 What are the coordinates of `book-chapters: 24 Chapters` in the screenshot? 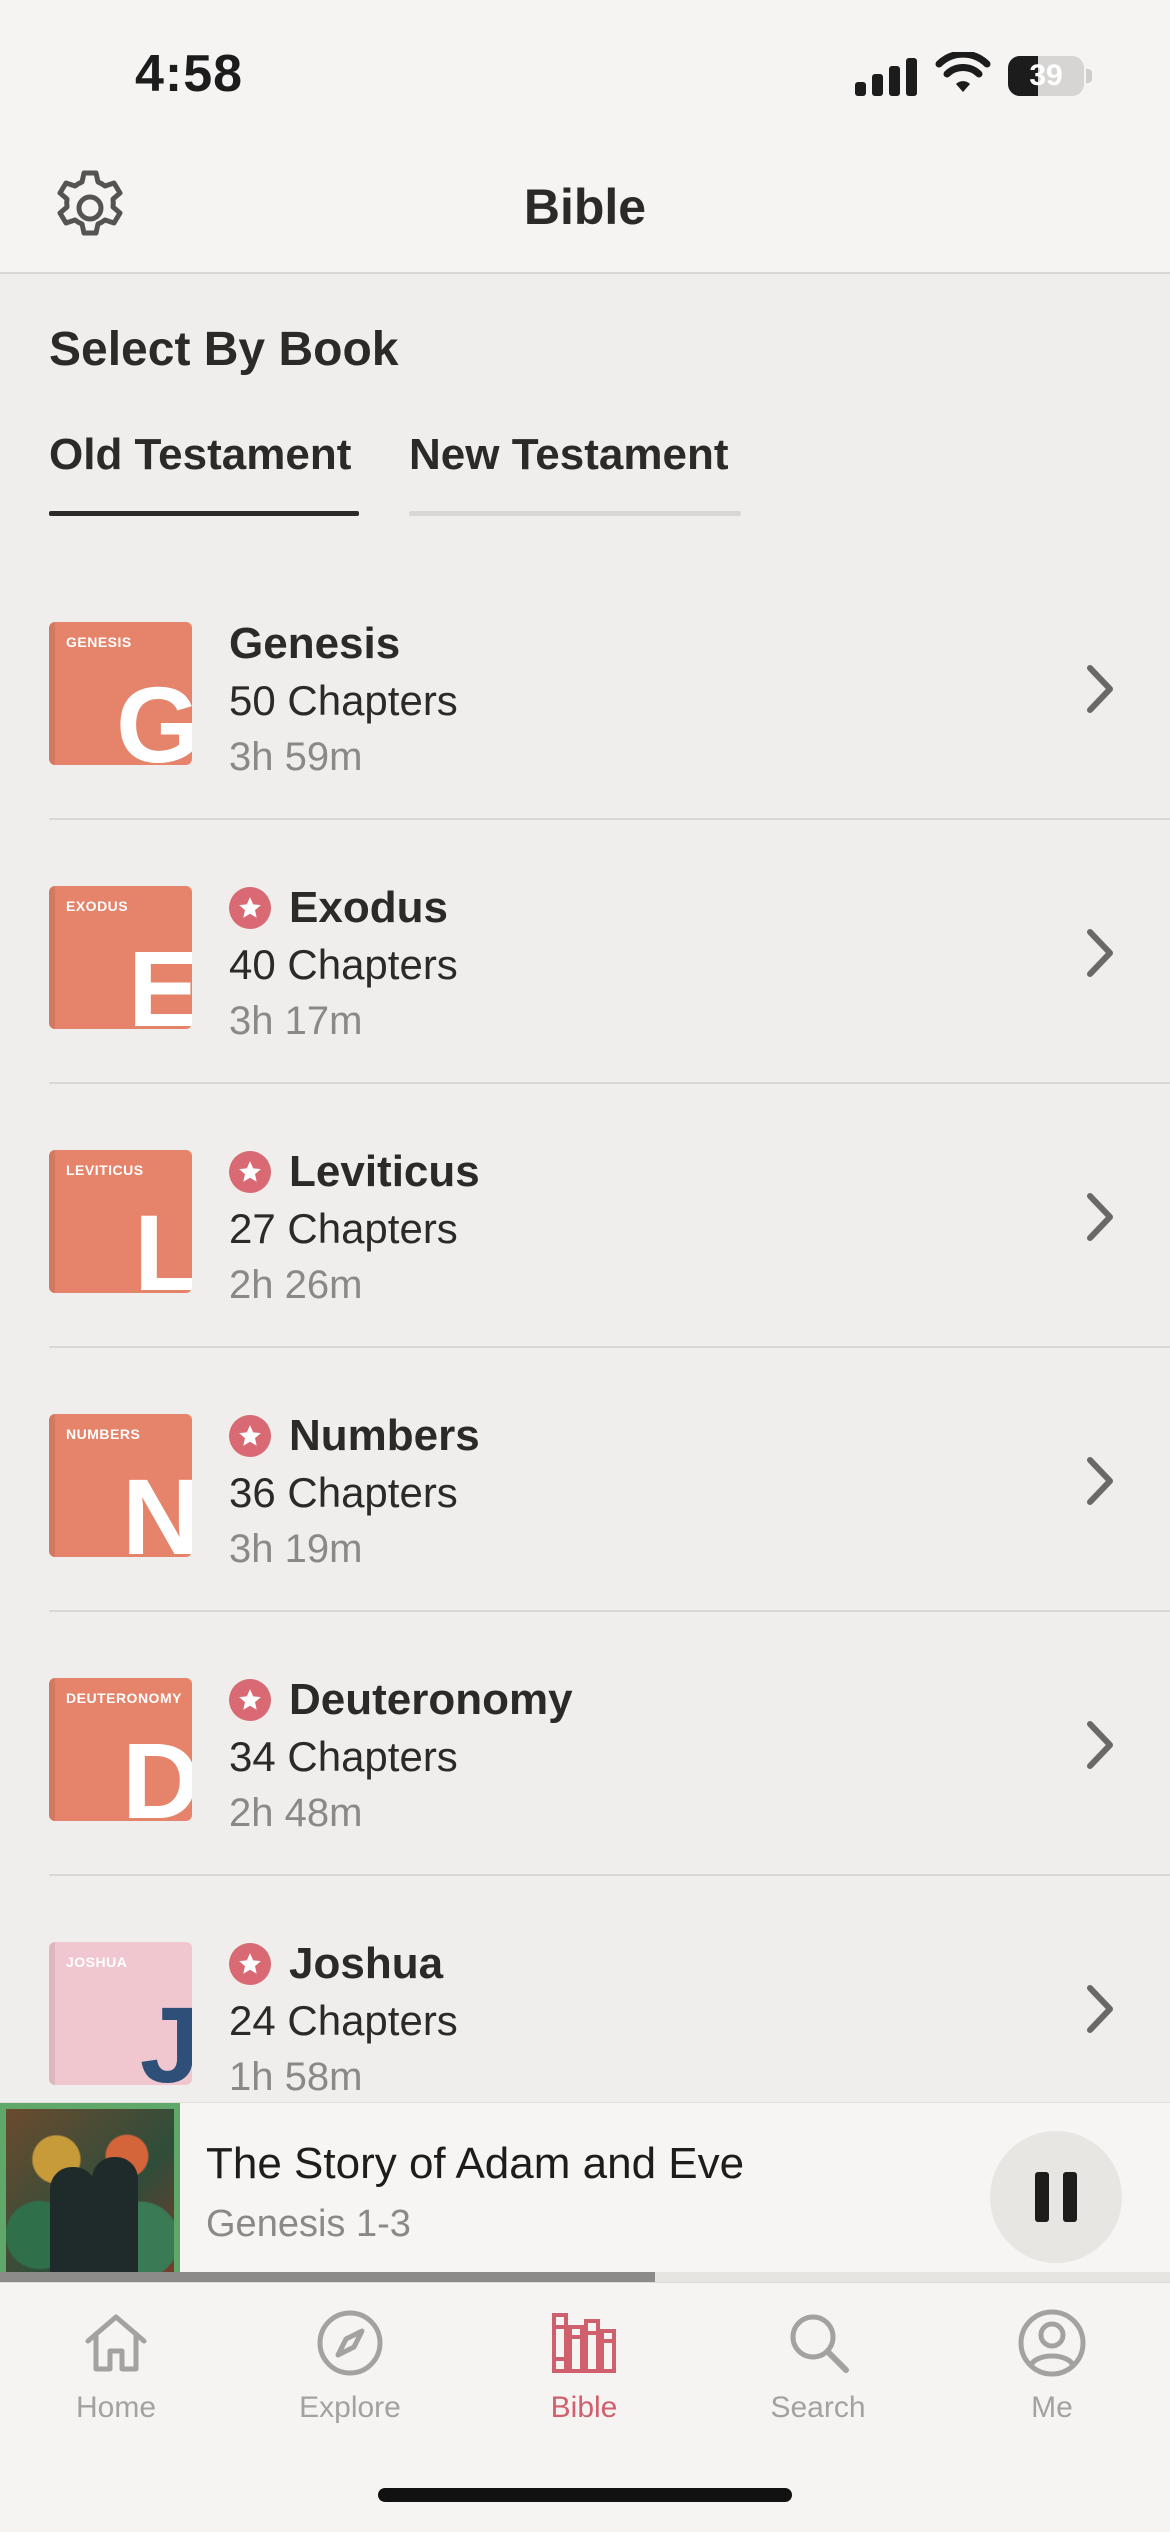 It's located at (343, 2020).